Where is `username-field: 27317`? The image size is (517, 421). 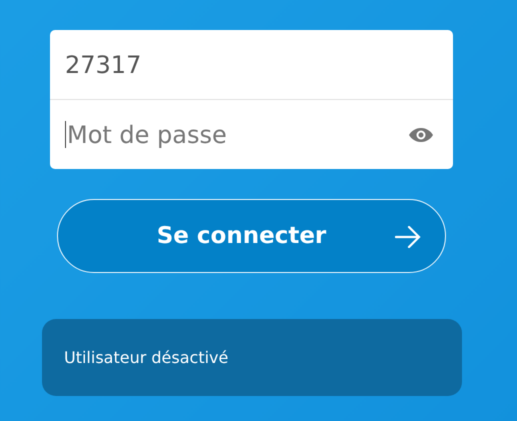 username-field: 27317 is located at coordinates (251, 64).